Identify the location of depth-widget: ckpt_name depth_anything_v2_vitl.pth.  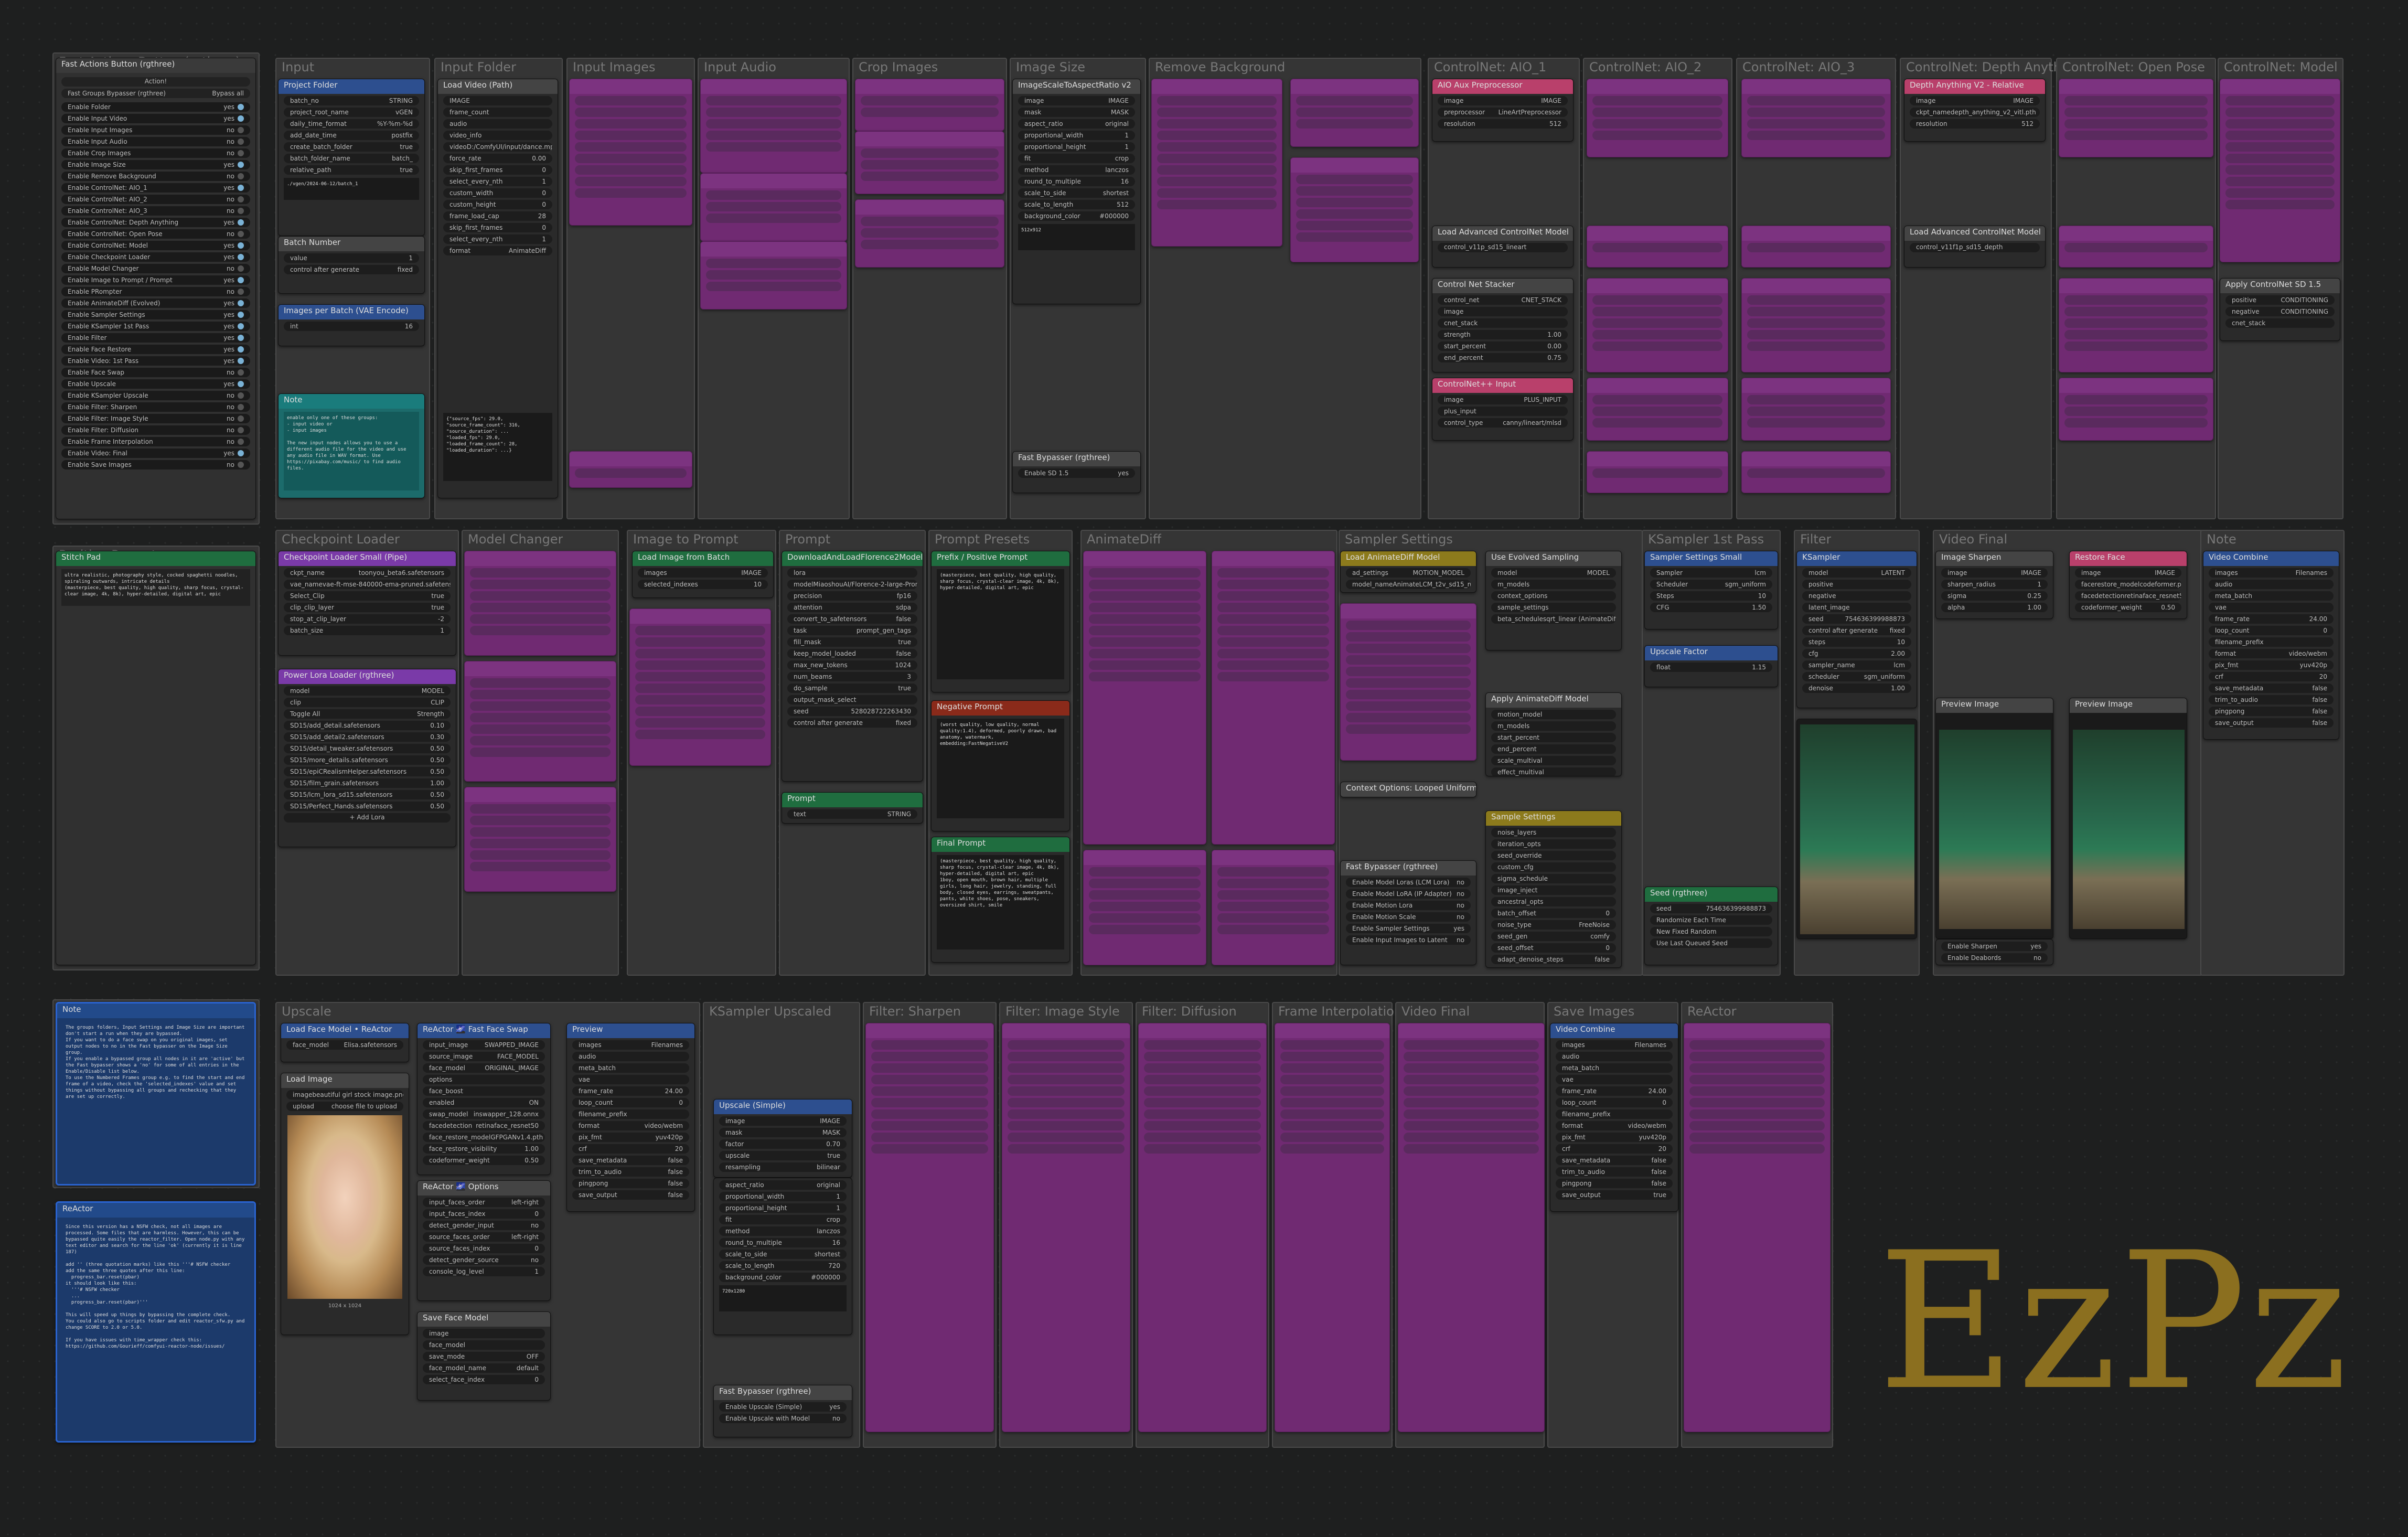
(1975, 112).